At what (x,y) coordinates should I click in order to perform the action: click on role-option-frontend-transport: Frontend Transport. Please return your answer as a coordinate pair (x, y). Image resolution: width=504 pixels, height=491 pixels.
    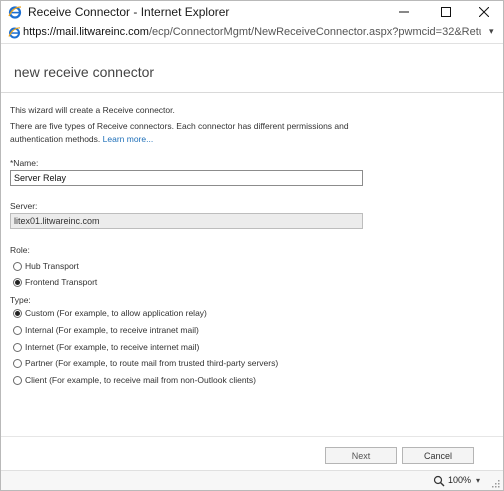
    Looking at the image, I should click on (55, 282).